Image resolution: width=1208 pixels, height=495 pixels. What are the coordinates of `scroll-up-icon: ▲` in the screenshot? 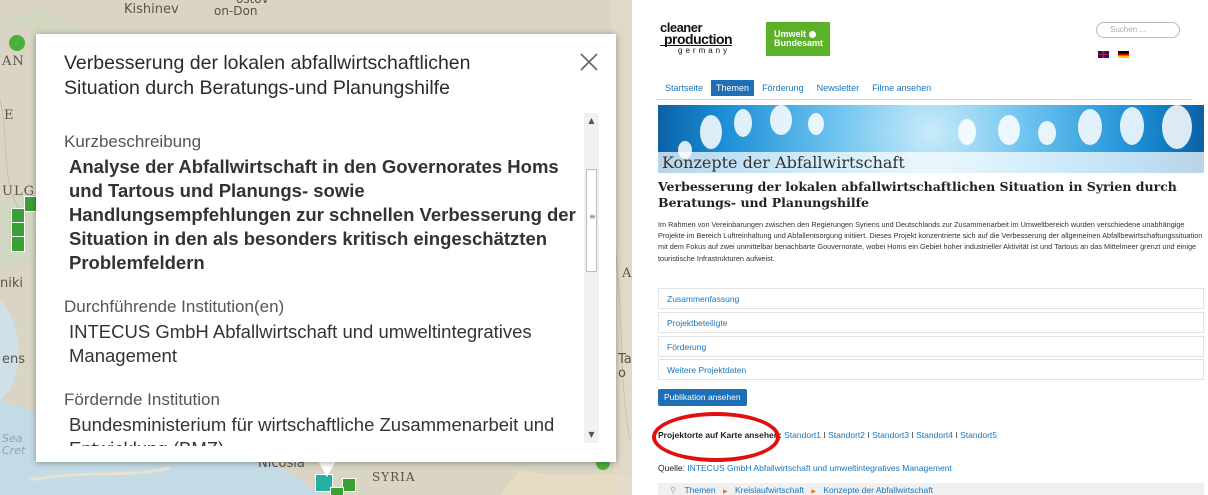 It's located at (591, 121).